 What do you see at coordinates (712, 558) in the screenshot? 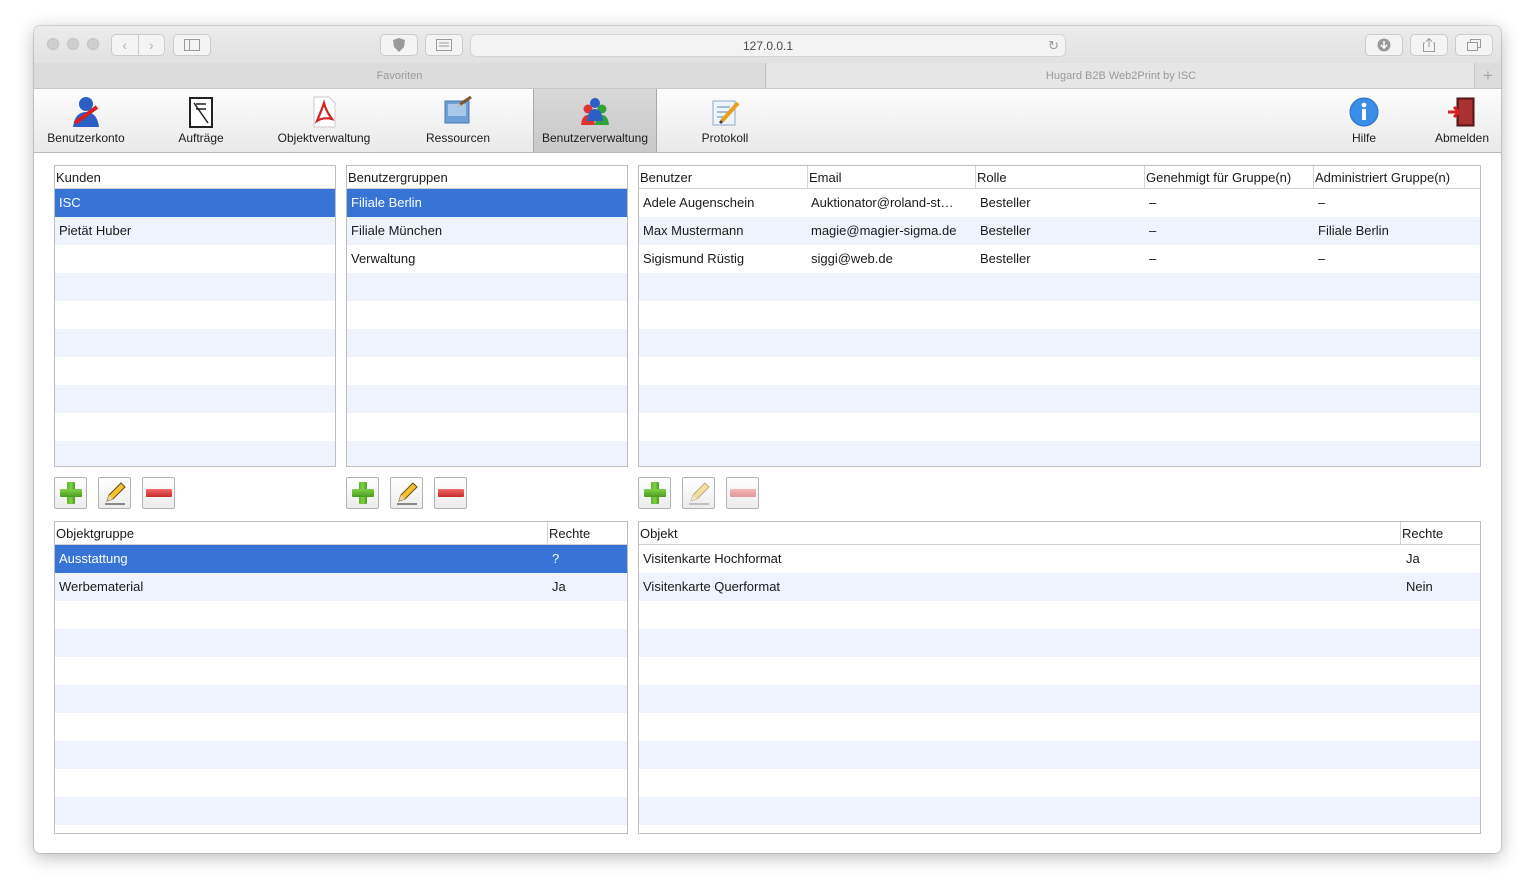
I see `table-cell: Visitenkarte Hochformat` at bounding box center [712, 558].